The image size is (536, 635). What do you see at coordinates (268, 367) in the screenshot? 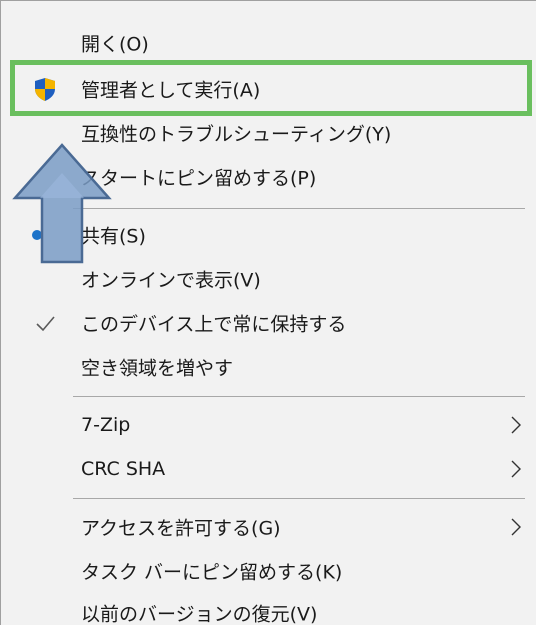
I see `menu-item-free-up-space: 空き領域を増やす` at bounding box center [268, 367].